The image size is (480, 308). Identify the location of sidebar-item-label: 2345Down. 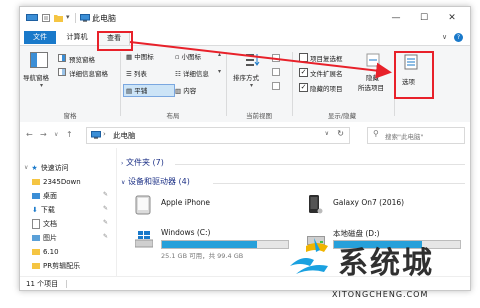
(62, 182).